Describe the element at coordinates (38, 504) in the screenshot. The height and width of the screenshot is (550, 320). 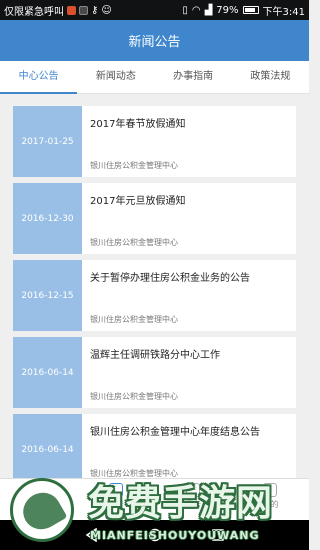
I see `nav-label: 首页` at that location.